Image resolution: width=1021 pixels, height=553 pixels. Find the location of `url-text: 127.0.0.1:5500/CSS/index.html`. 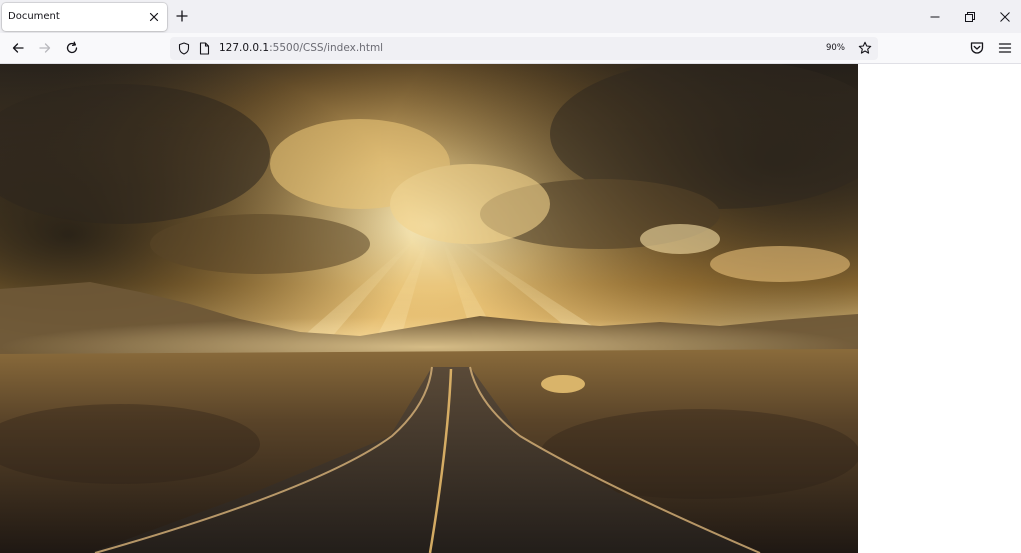

url-text: 127.0.0.1:5500/CSS/index.html is located at coordinates (301, 48).